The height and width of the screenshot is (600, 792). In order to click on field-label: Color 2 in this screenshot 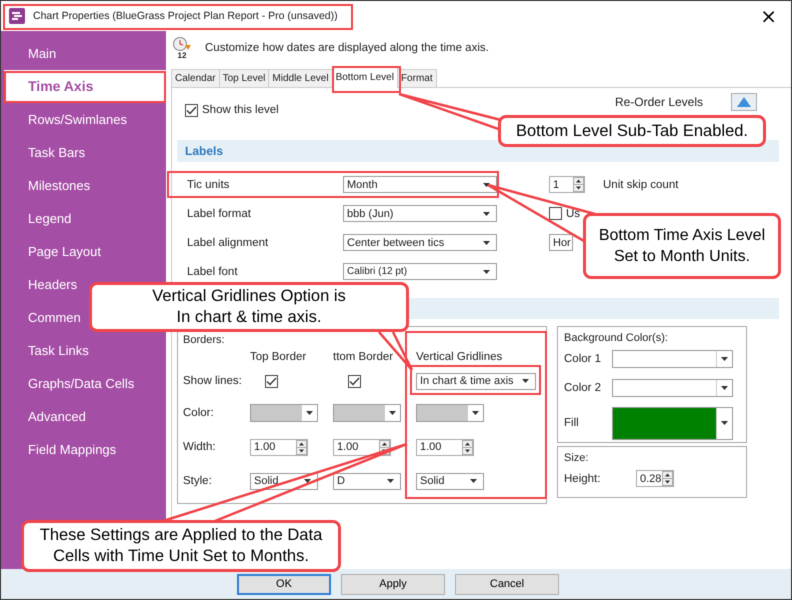, I will do `click(583, 388)`.